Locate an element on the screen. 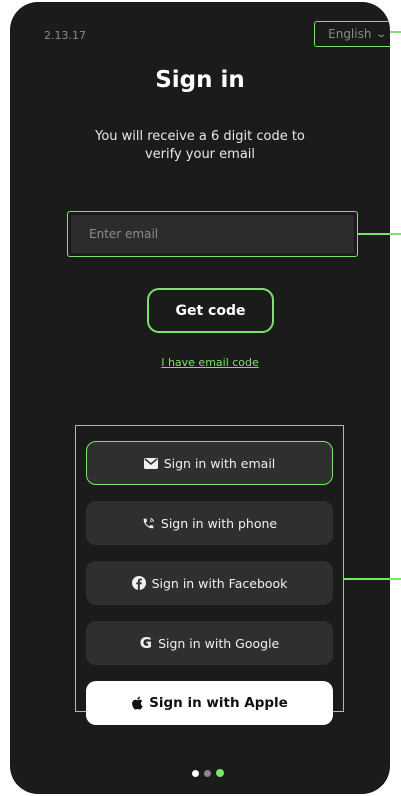 The width and height of the screenshot is (401, 796). sign-in-apple-button: Sign in with Apple is located at coordinates (209, 703).